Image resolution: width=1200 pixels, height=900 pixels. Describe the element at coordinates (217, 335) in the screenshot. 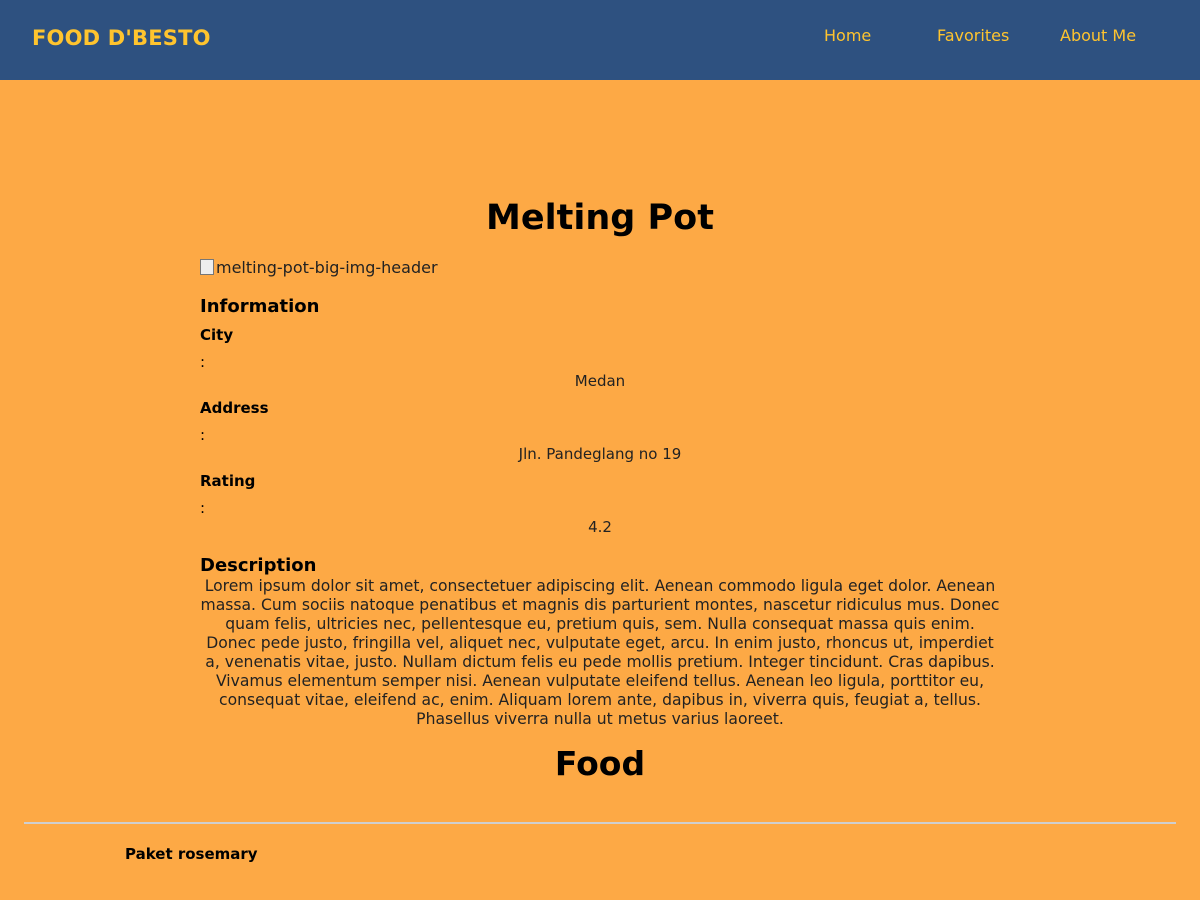

I see `city-label: City` at that location.